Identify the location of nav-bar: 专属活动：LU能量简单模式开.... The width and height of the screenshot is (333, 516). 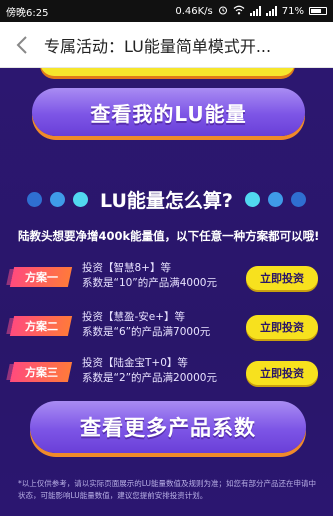
(166, 45).